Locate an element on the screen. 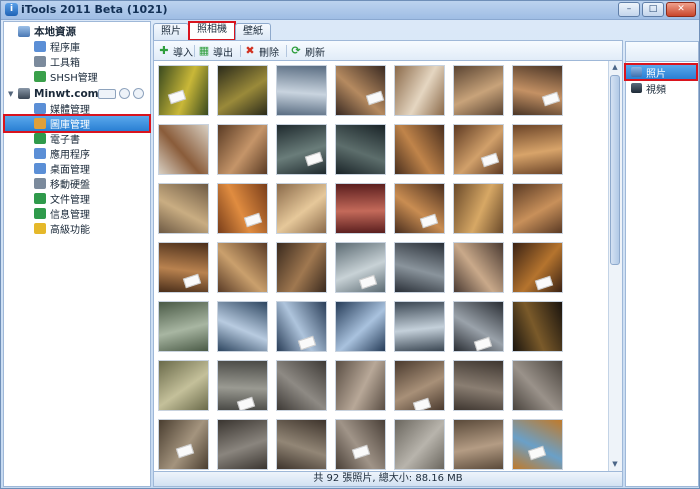 The width and height of the screenshot is (700, 489). sidebar-item-0-1: 工具箱 is located at coordinates (77, 61).